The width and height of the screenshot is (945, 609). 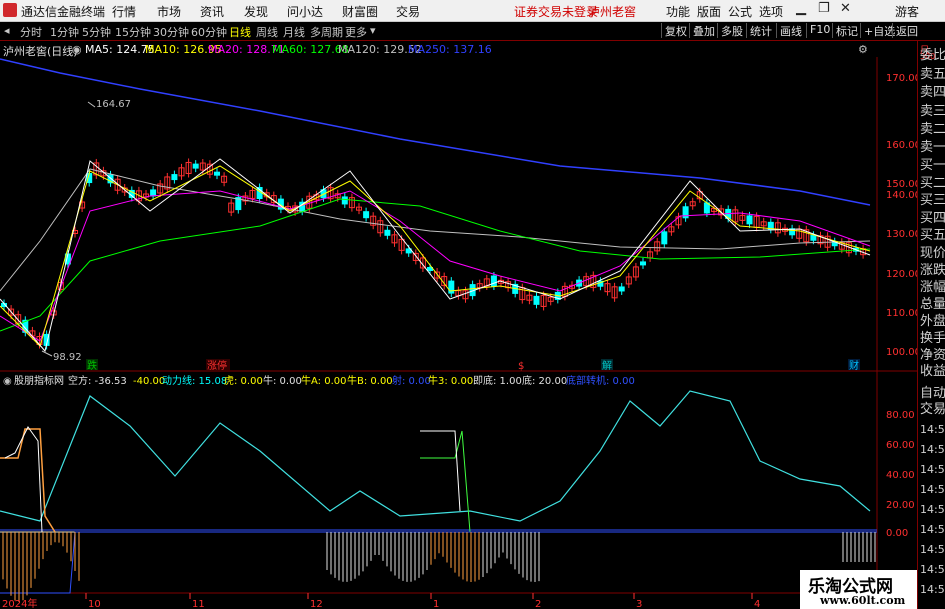 I want to click on period-daily: 日线, so click(x=240, y=32).